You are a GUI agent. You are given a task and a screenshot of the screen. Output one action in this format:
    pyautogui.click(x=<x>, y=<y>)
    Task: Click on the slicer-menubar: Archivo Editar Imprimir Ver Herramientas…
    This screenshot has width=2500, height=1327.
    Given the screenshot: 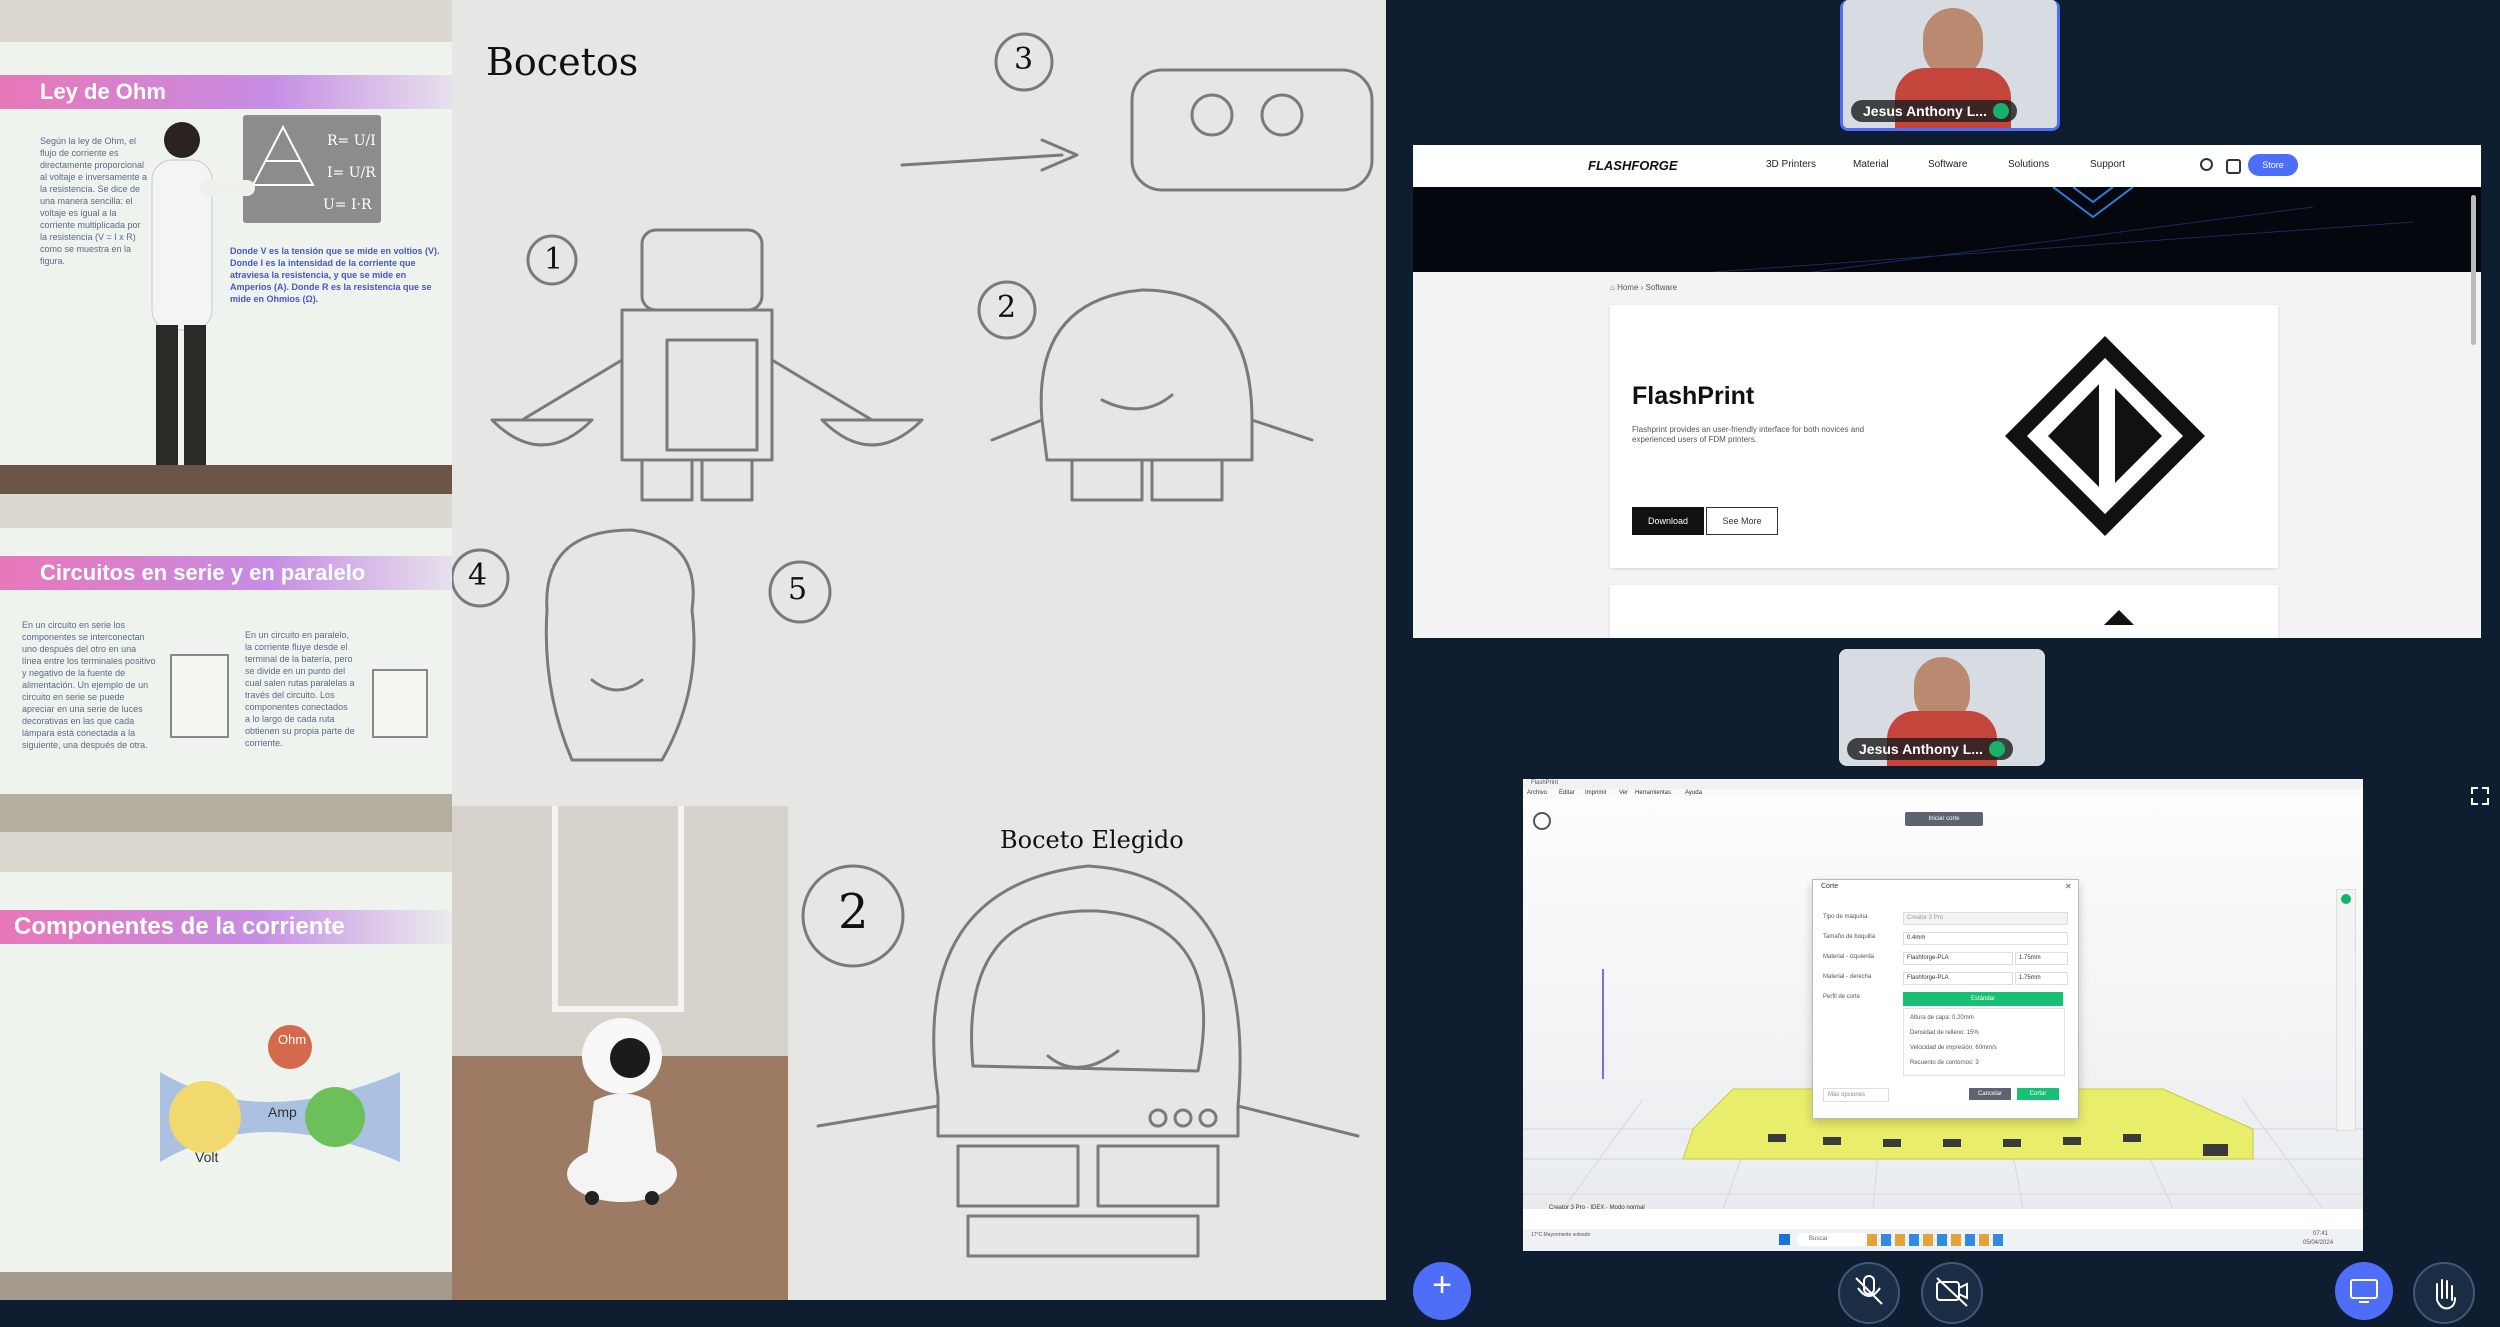 What is the action you would take?
    pyautogui.click(x=1943, y=794)
    